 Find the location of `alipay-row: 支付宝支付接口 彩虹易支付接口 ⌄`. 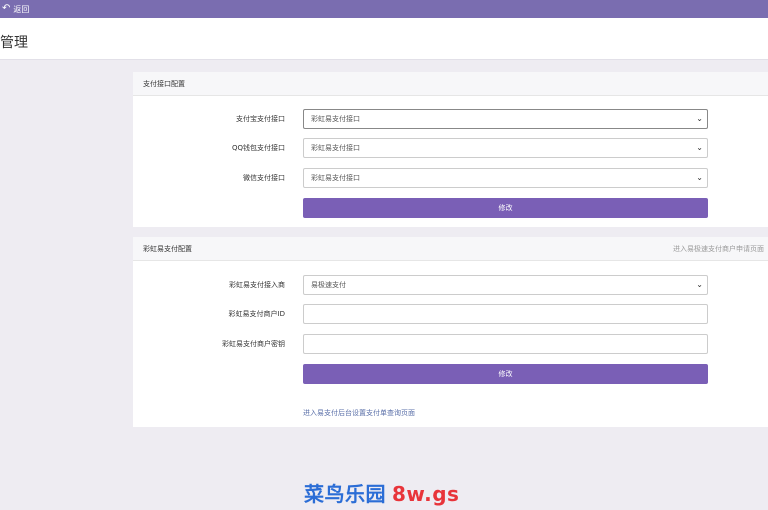

alipay-row: 支付宝支付接口 彩虹易支付接口 ⌄ is located at coordinates (450, 119).